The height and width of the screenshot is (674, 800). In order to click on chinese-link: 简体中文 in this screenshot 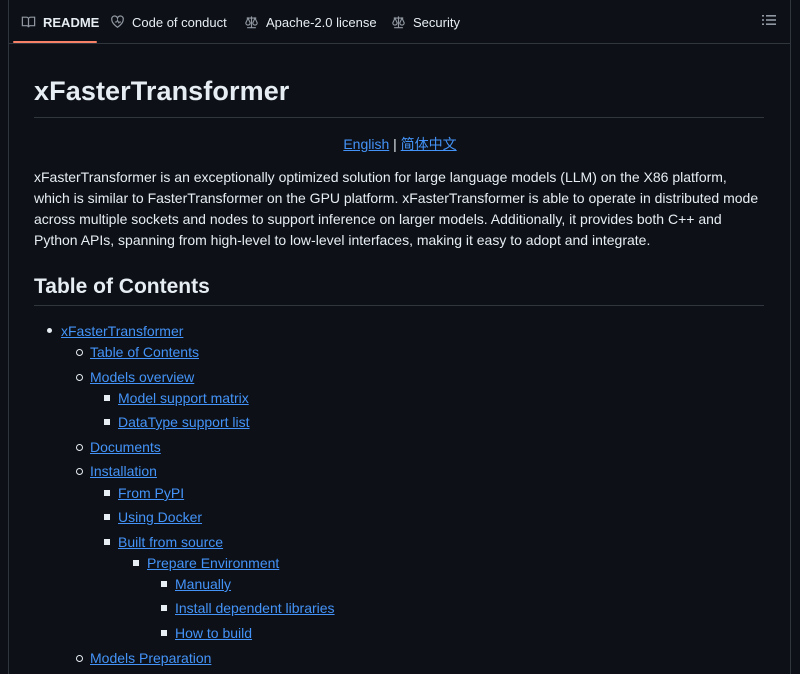, I will do `click(429, 144)`.